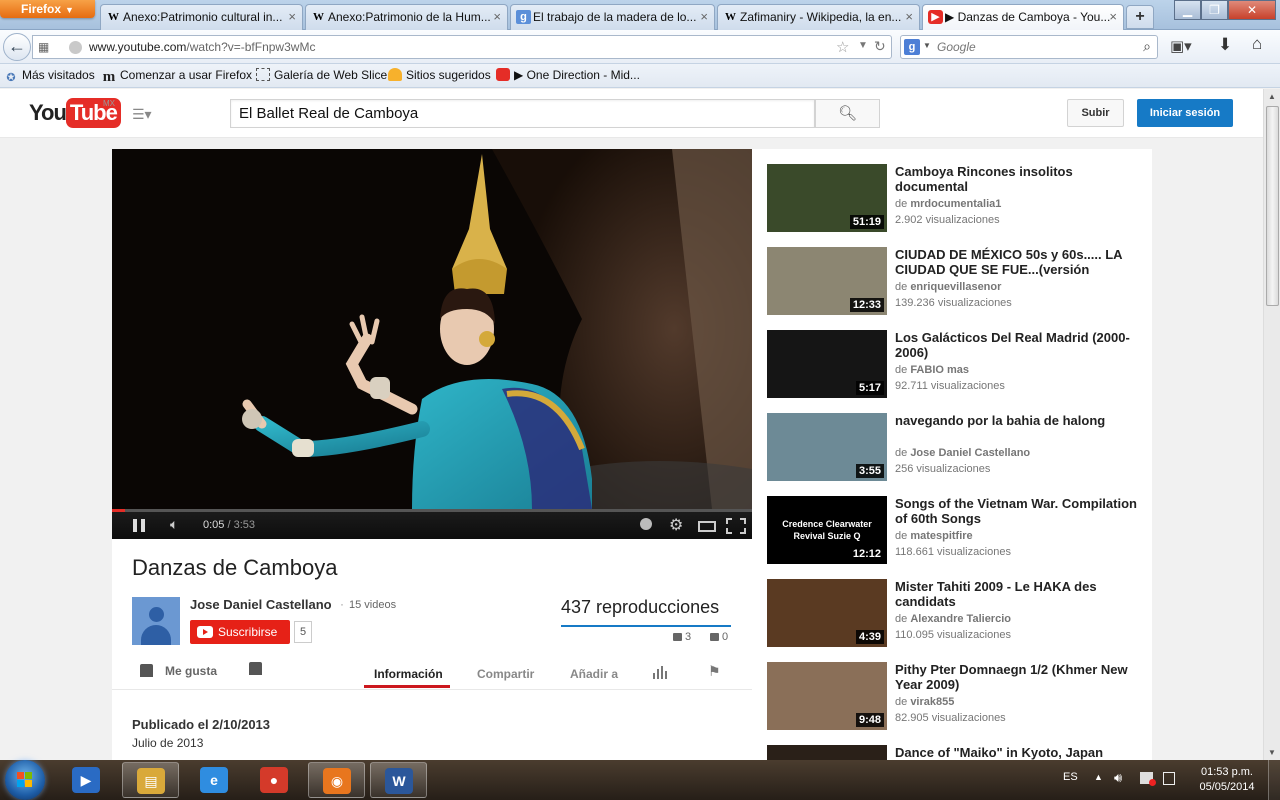 The width and height of the screenshot is (1280, 800). What do you see at coordinates (240, 632) in the screenshot?
I see `subscribe-button: Suscribirse` at bounding box center [240, 632].